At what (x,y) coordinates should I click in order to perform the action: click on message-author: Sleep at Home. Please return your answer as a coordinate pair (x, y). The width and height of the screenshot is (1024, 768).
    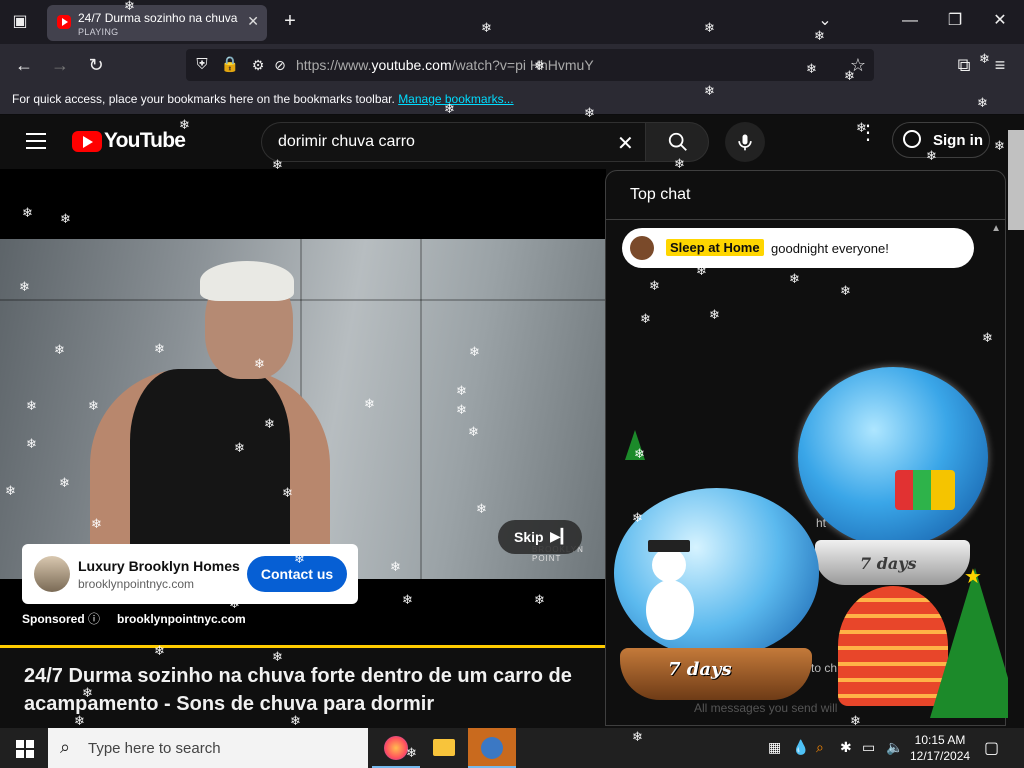
    Looking at the image, I should click on (715, 247).